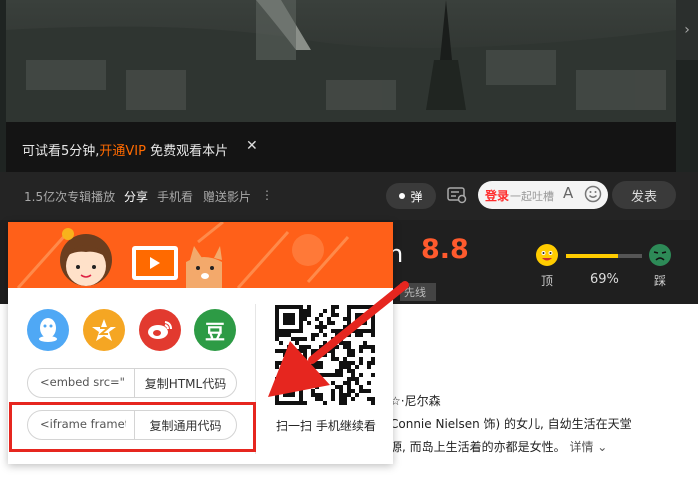  I want to click on login-link: 登录, so click(497, 195).